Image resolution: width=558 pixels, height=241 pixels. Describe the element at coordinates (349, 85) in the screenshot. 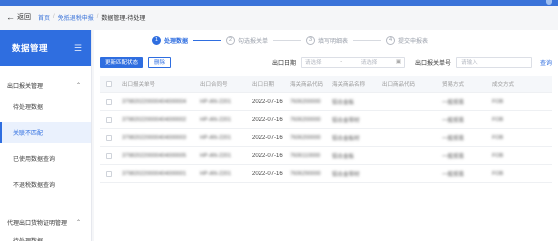

I see `header-hs-name: 海关商品名称` at that location.